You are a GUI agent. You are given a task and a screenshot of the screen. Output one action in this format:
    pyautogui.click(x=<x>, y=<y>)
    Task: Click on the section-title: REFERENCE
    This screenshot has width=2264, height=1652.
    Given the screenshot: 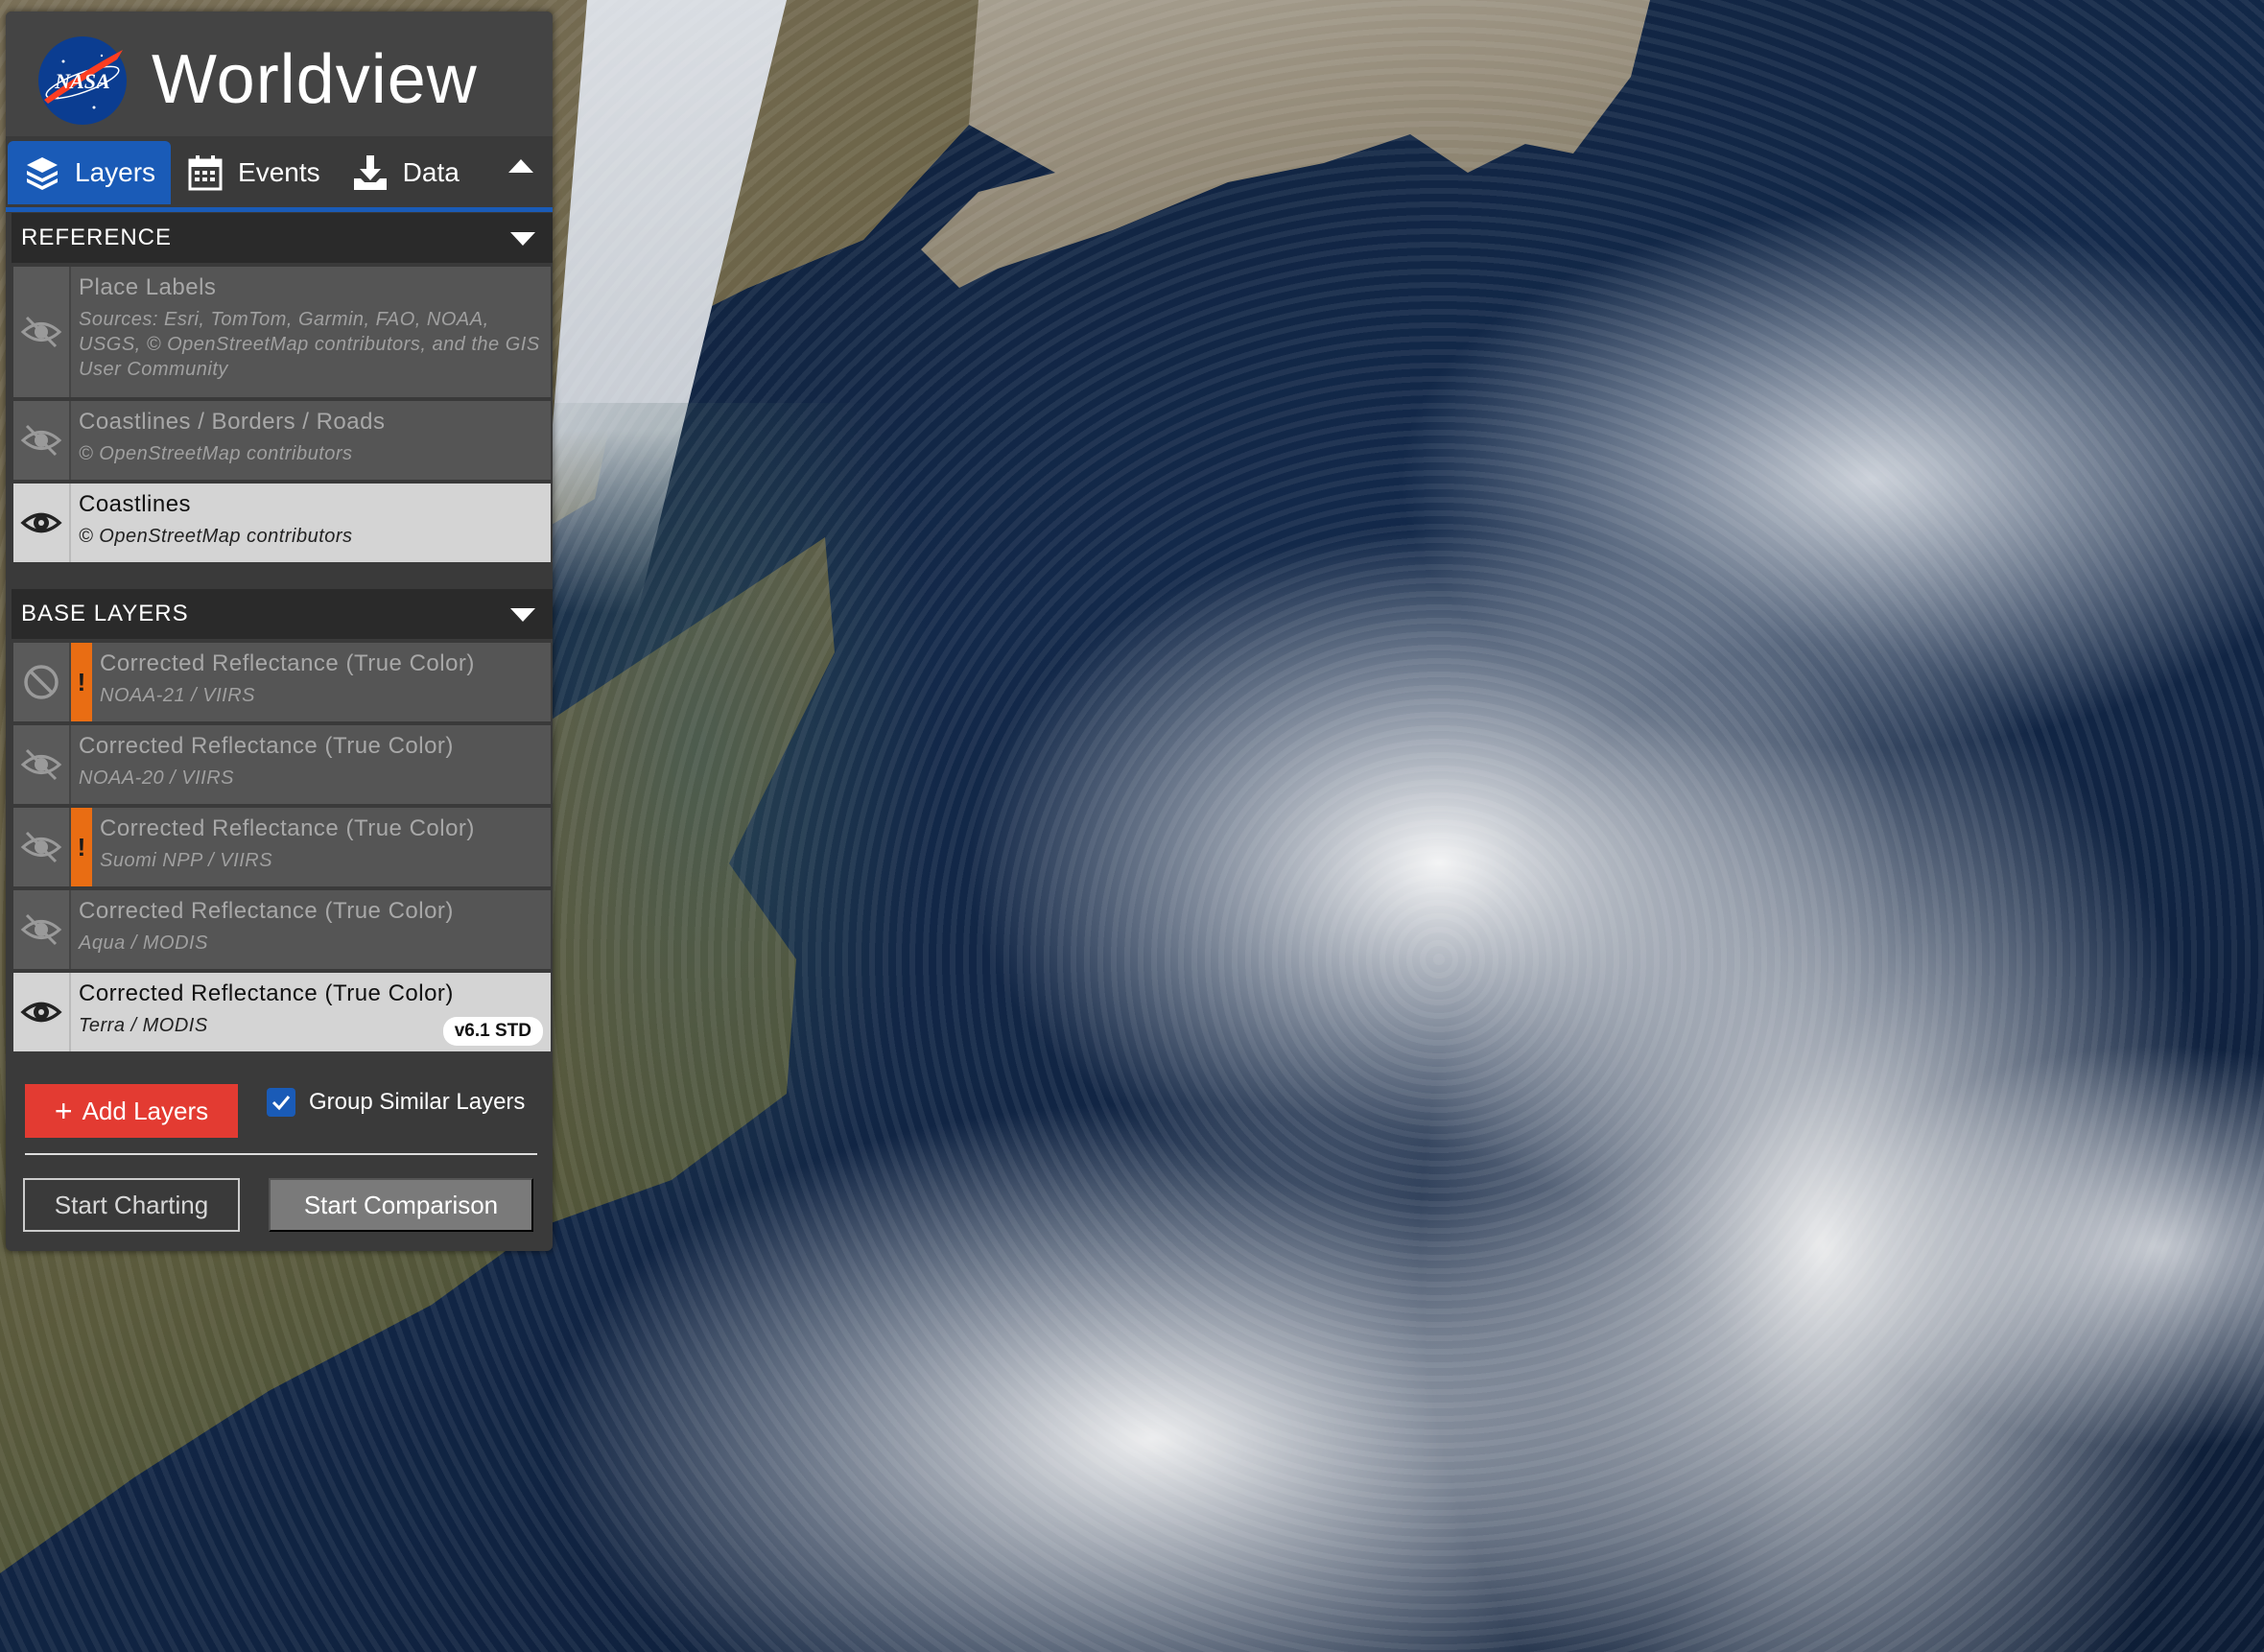 What is the action you would take?
    pyautogui.click(x=97, y=237)
    